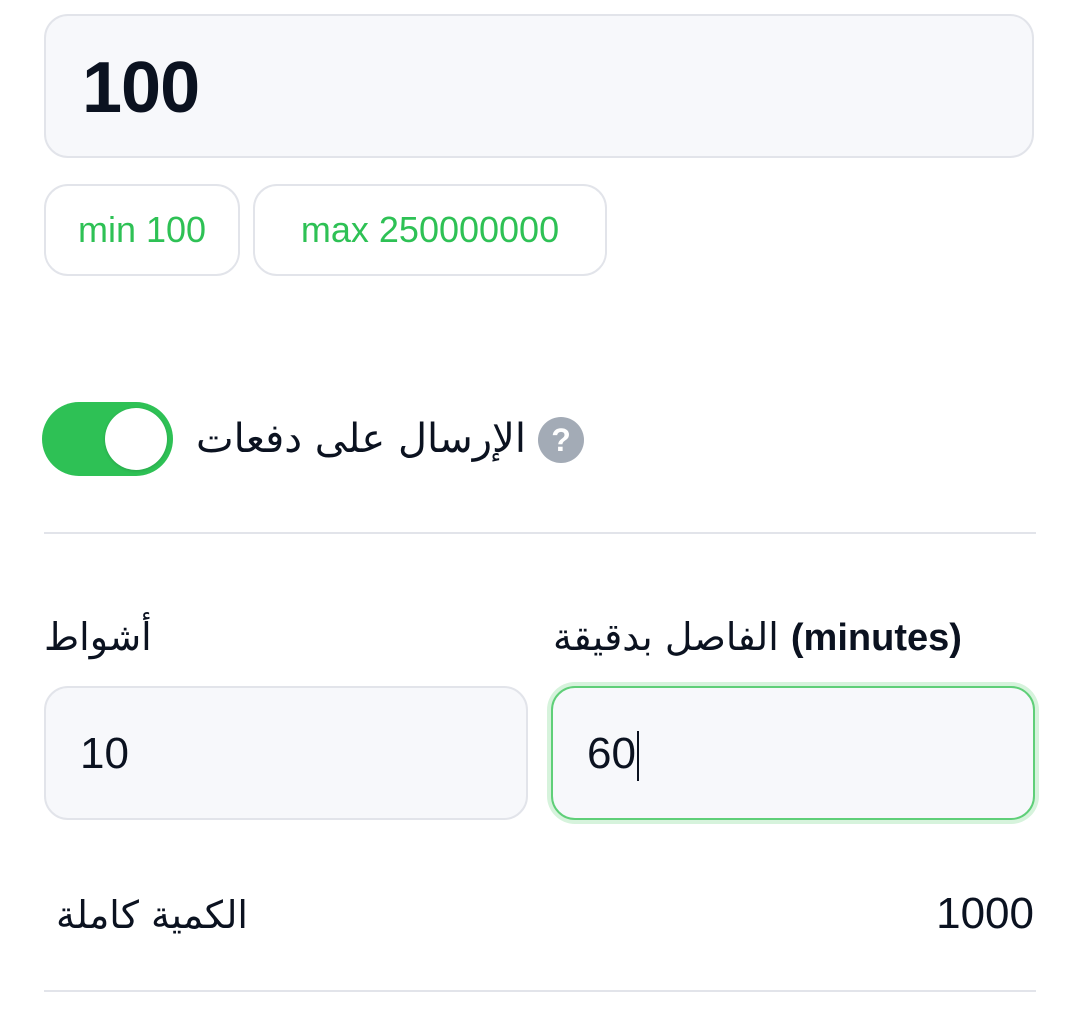  Describe the element at coordinates (561, 440) in the screenshot. I see `help-icon: ?` at that location.